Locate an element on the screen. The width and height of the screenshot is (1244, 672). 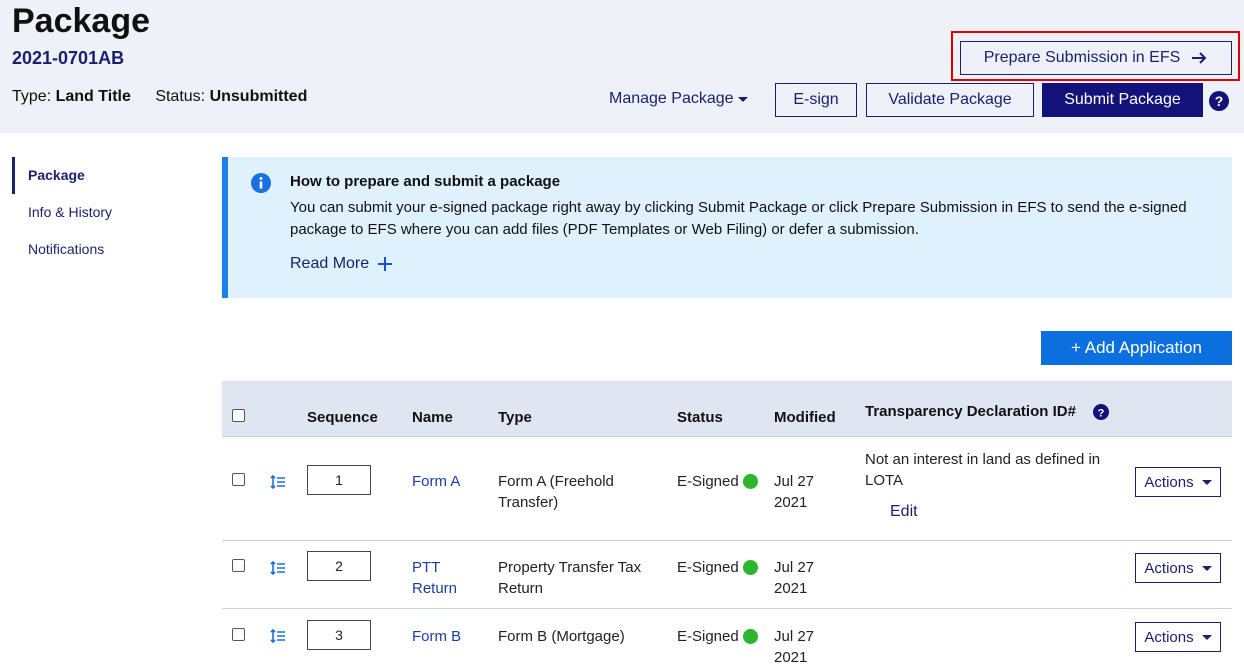
package-meta: Type: Land Title Status: Unsubmitted is located at coordinates (159, 97).